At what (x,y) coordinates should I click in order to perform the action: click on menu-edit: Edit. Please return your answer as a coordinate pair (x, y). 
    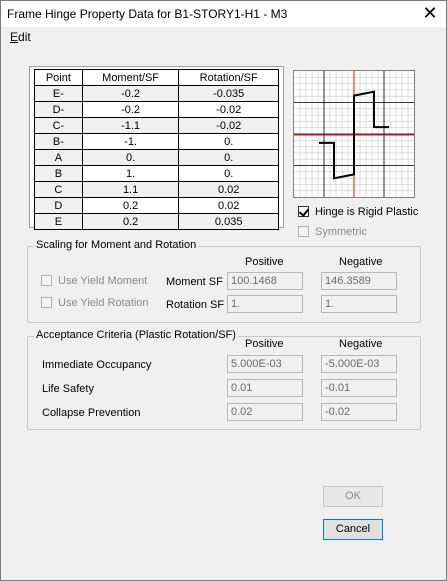
    Looking at the image, I should click on (20, 37).